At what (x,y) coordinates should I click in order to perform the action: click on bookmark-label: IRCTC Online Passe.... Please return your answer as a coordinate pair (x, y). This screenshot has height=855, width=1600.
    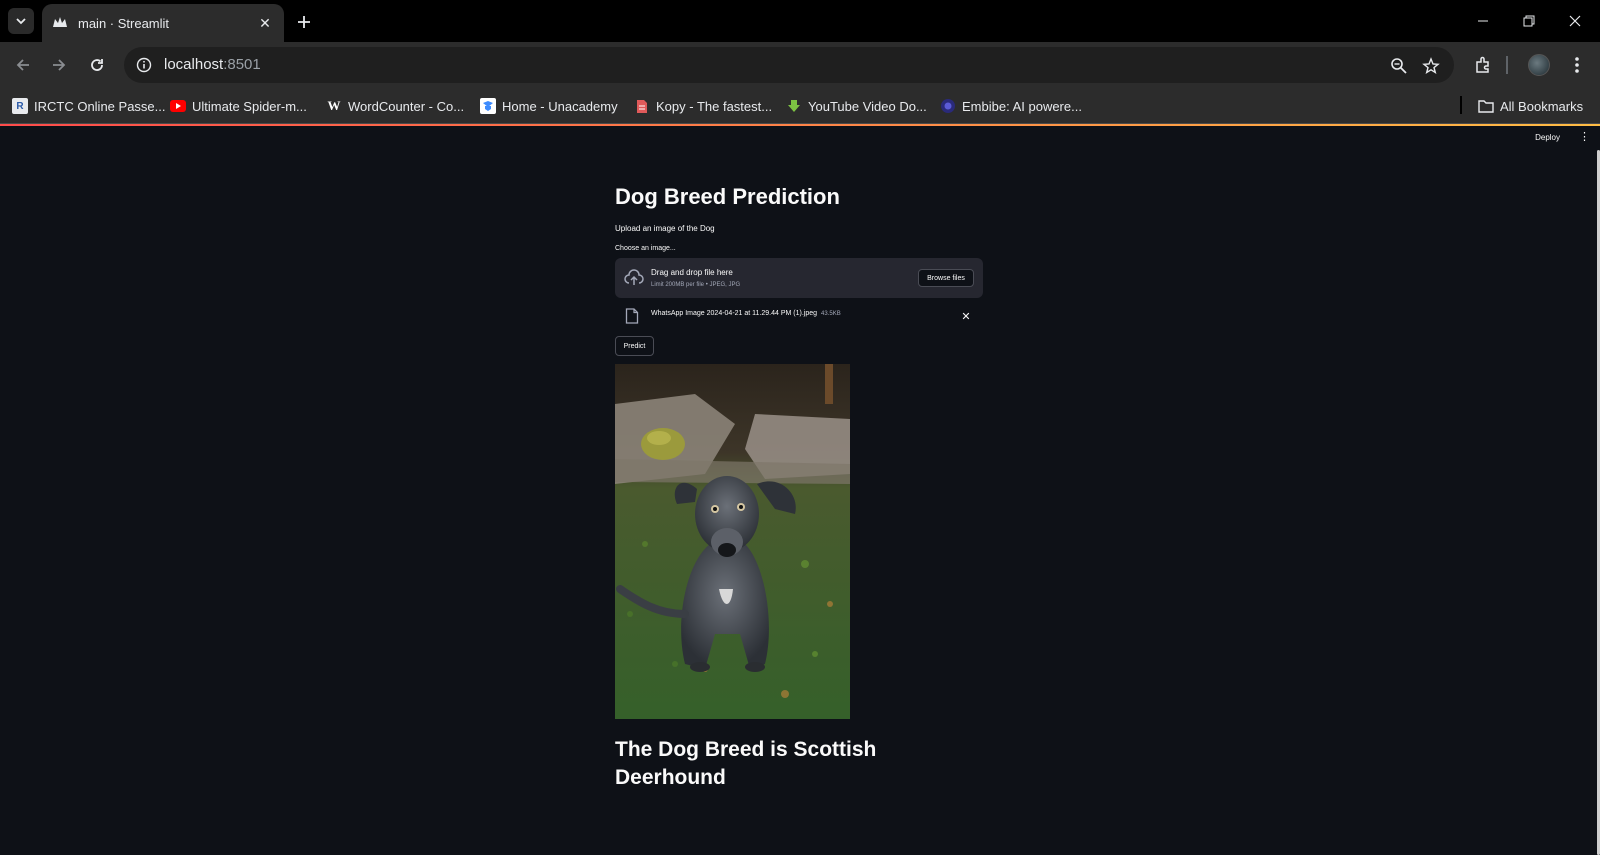
    Looking at the image, I should click on (100, 106).